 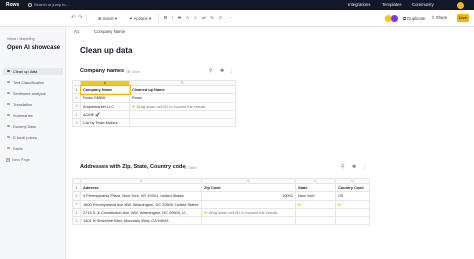 I want to click on plus-icon: +, so click(x=8, y=160).